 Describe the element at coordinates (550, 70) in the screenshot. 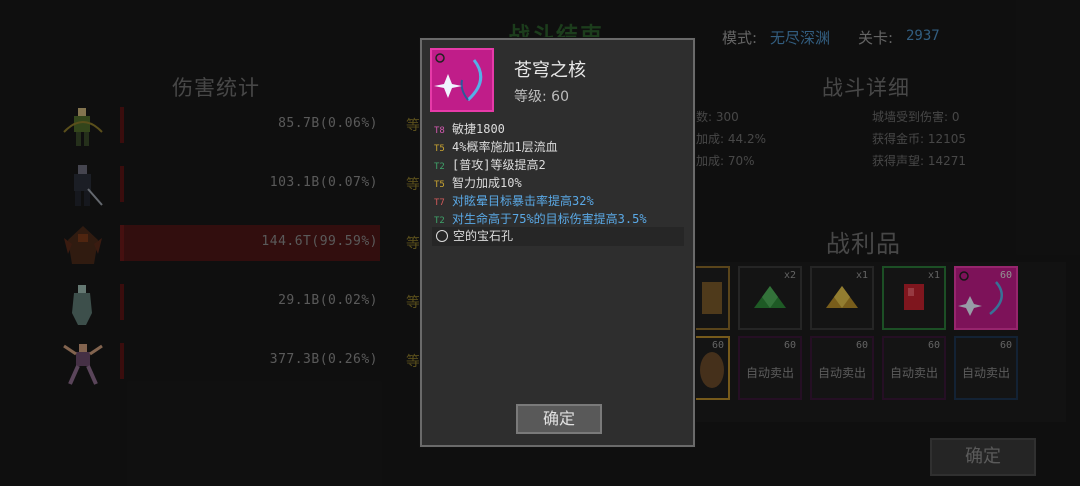

I see `item-name: 苍穹之核` at that location.